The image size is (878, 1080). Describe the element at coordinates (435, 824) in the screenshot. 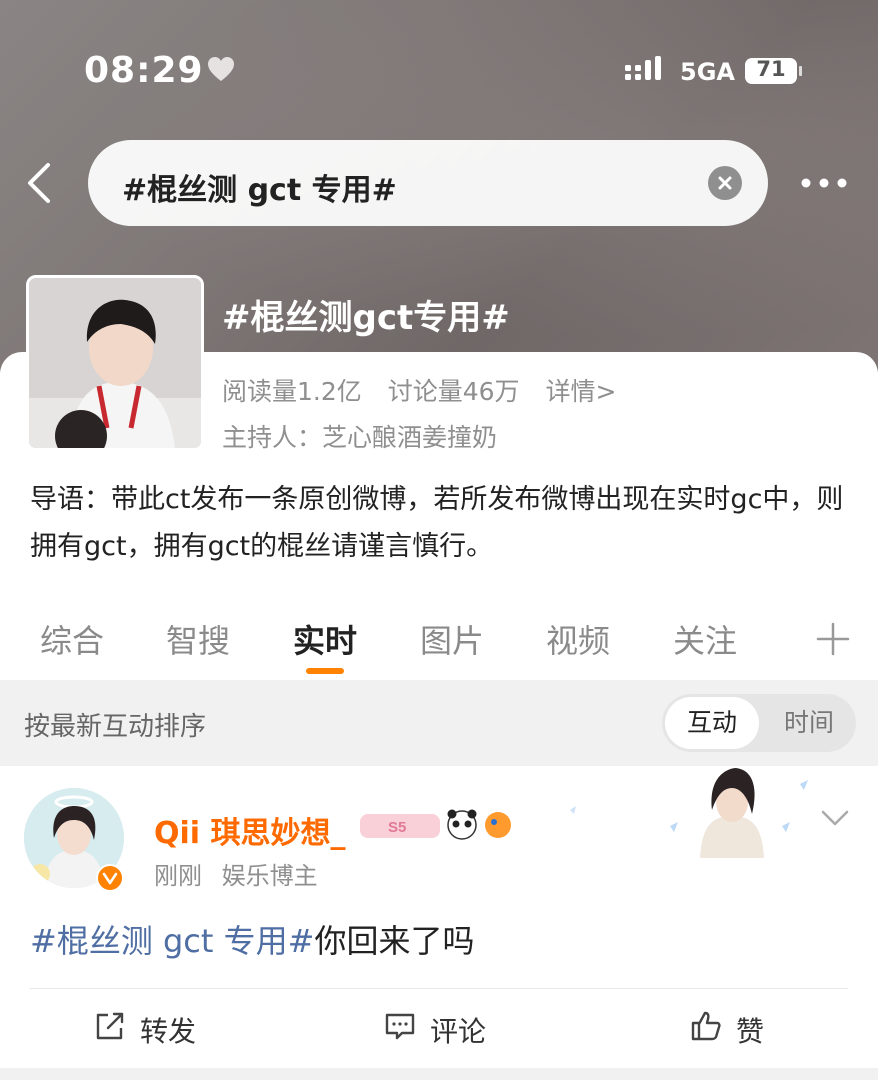

I see `user-badges: S5` at that location.